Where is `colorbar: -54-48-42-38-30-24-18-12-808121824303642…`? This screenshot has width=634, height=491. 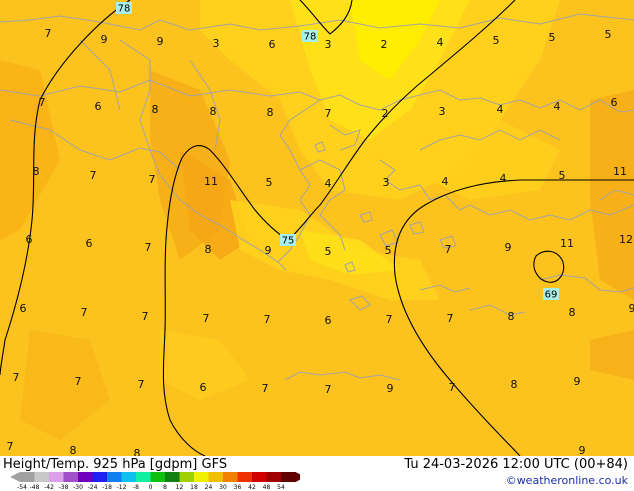 colorbar: -54-48-42-38-30-24-18-12-808121824303642… is located at coordinates (150, 481).